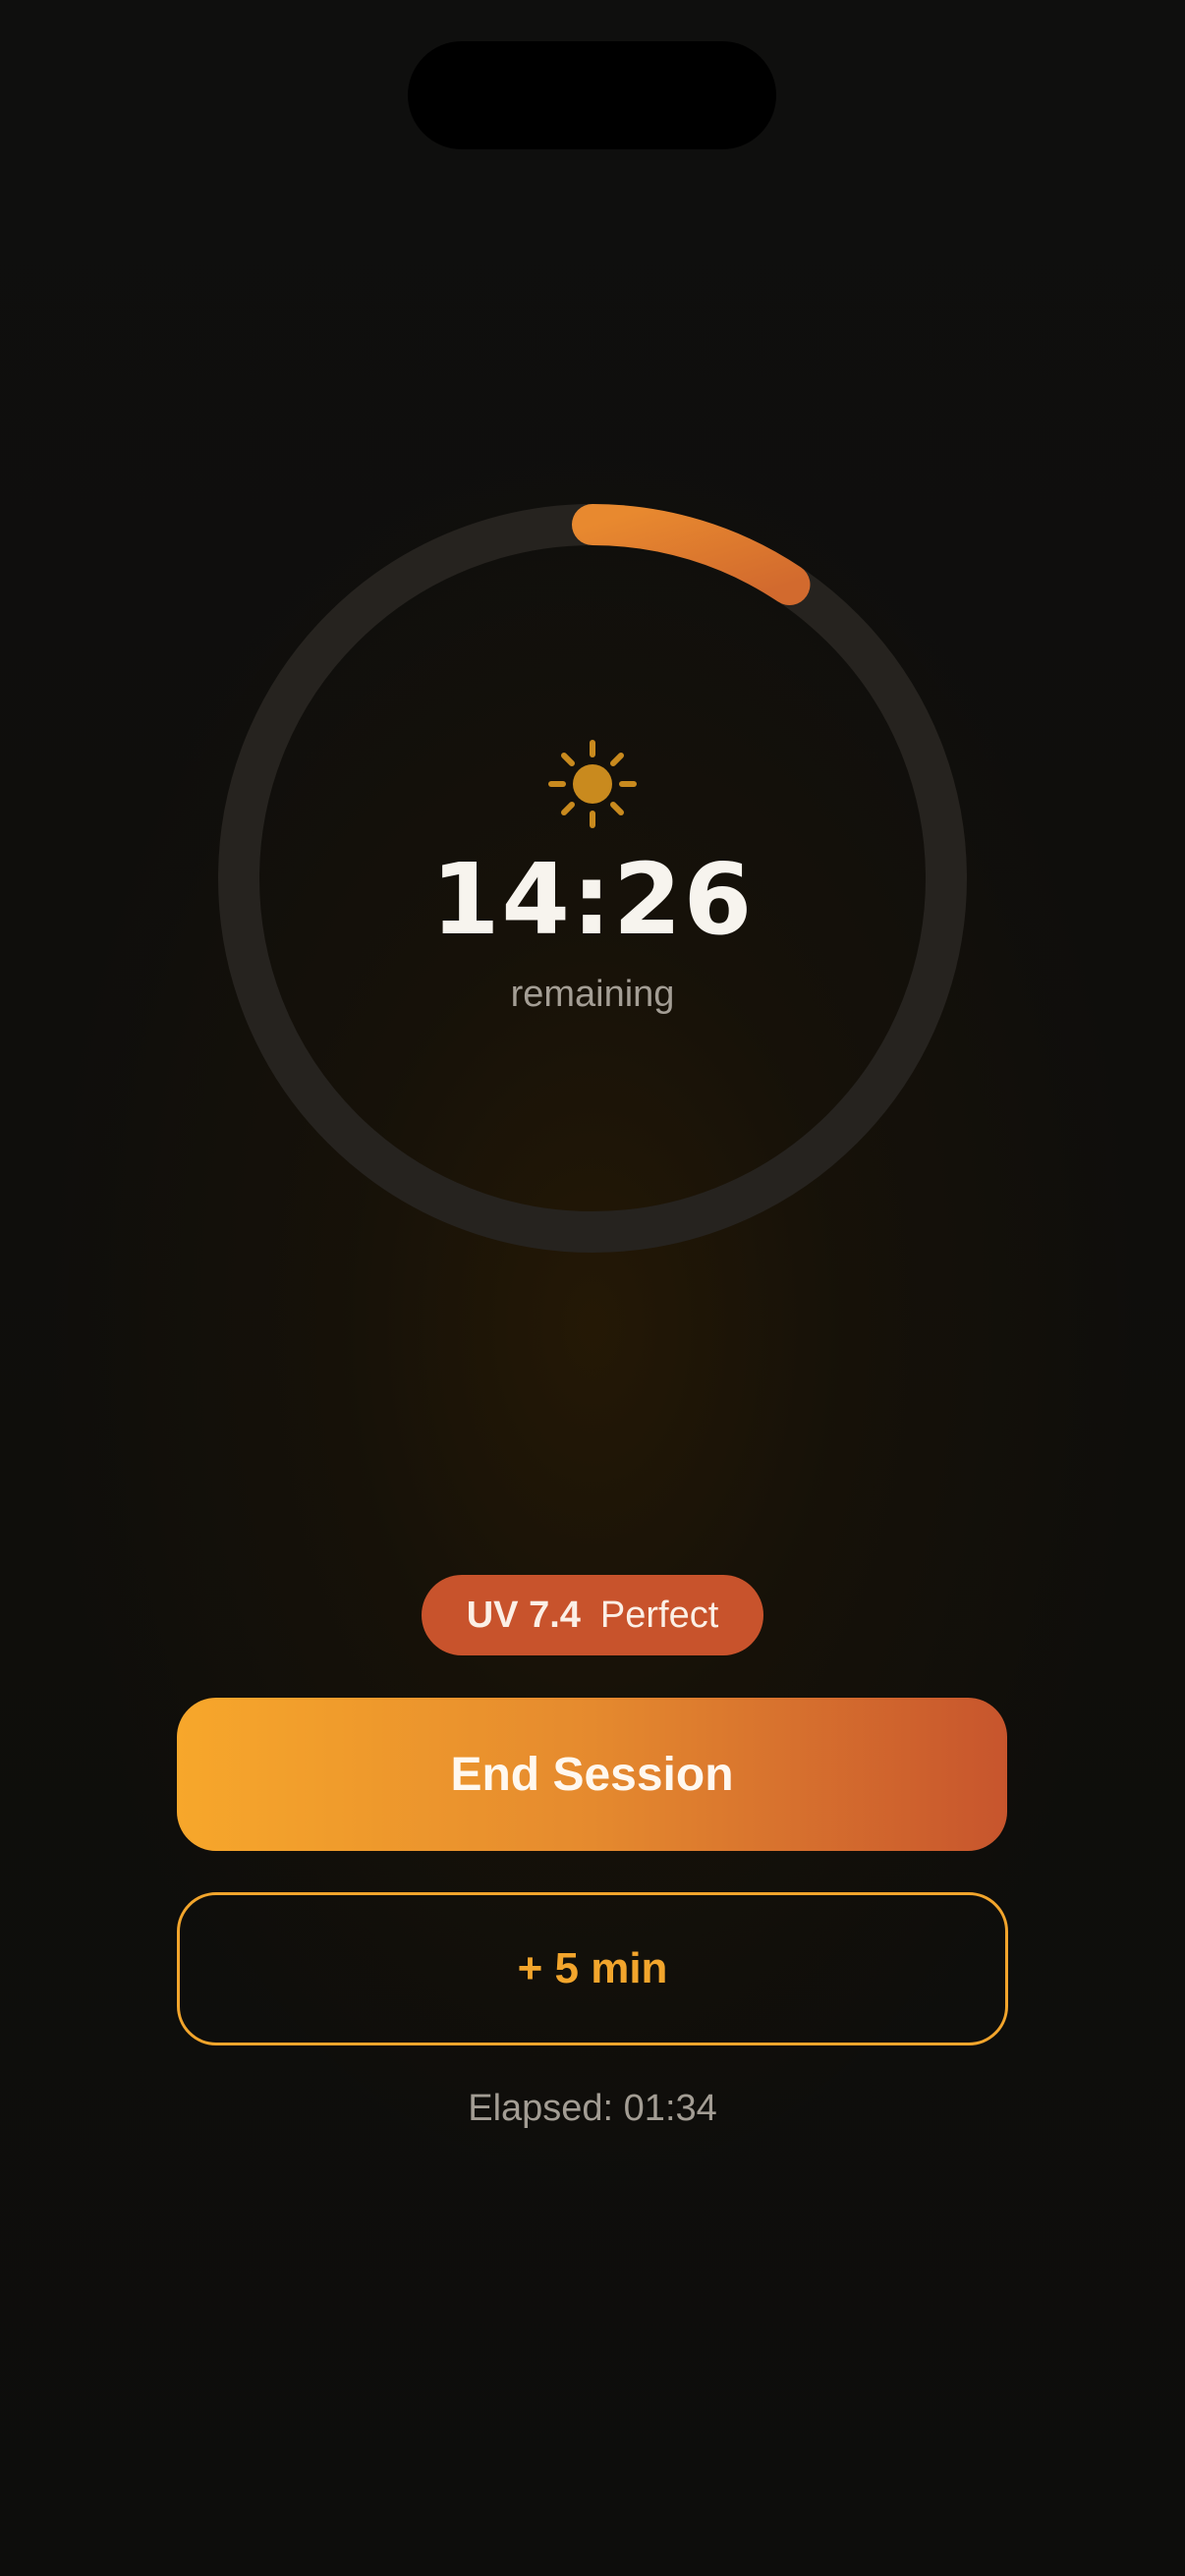  Describe the element at coordinates (592, 994) in the screenshot. I see `remaining-label: remaining` at that location.